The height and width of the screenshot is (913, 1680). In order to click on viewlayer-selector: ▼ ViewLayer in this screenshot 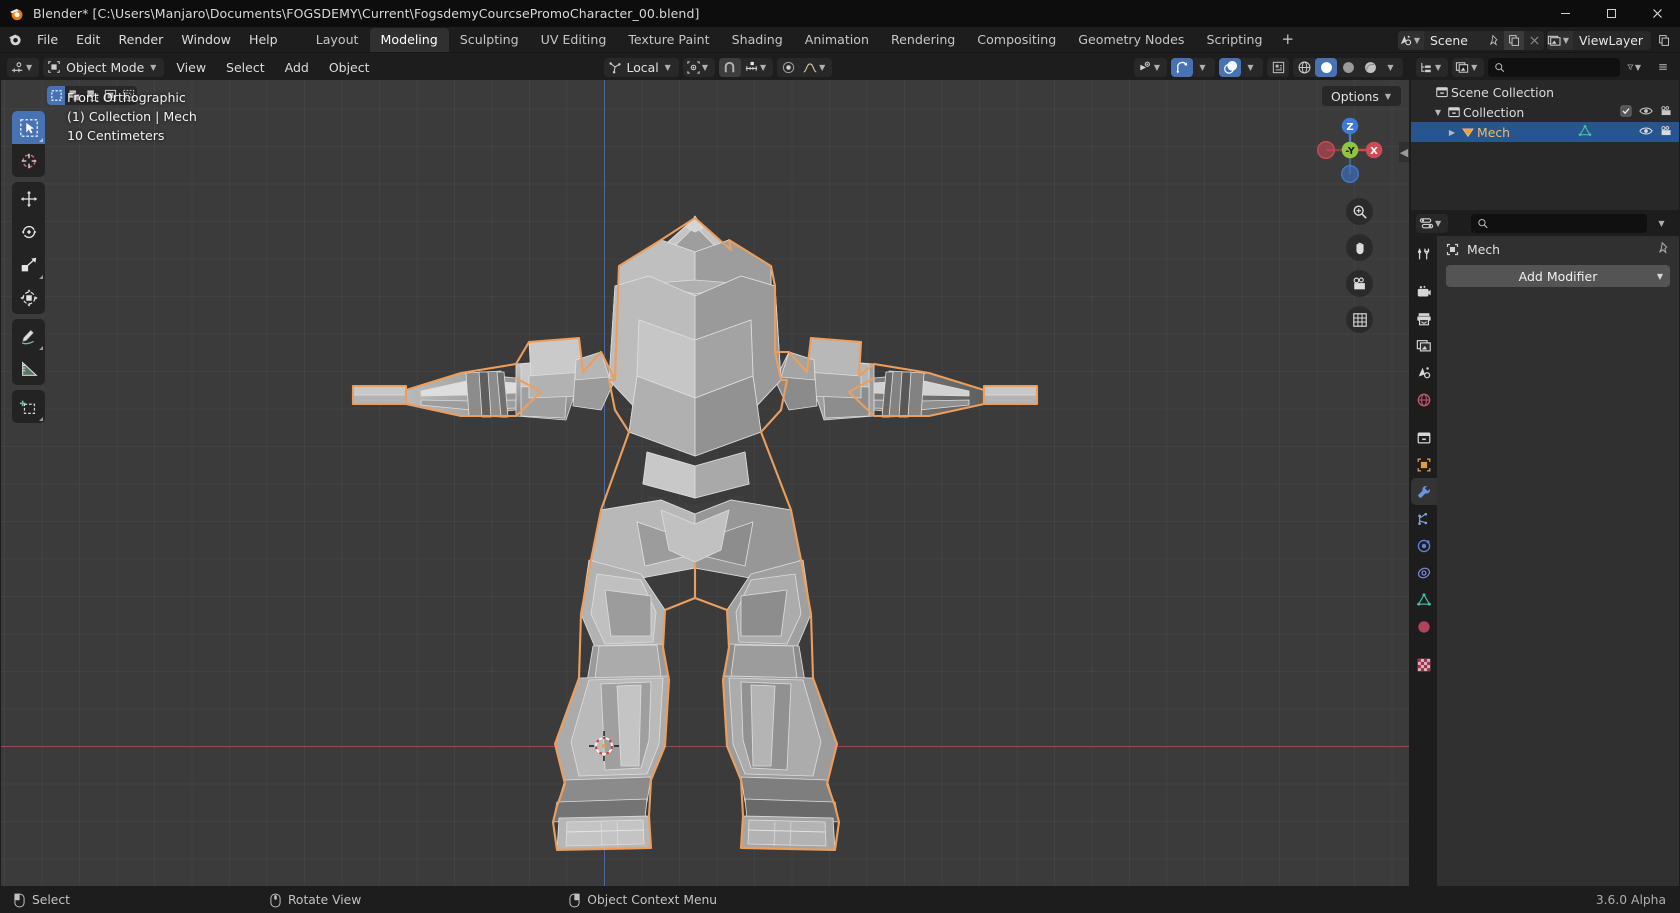, I will do `click(1599, 40)`.